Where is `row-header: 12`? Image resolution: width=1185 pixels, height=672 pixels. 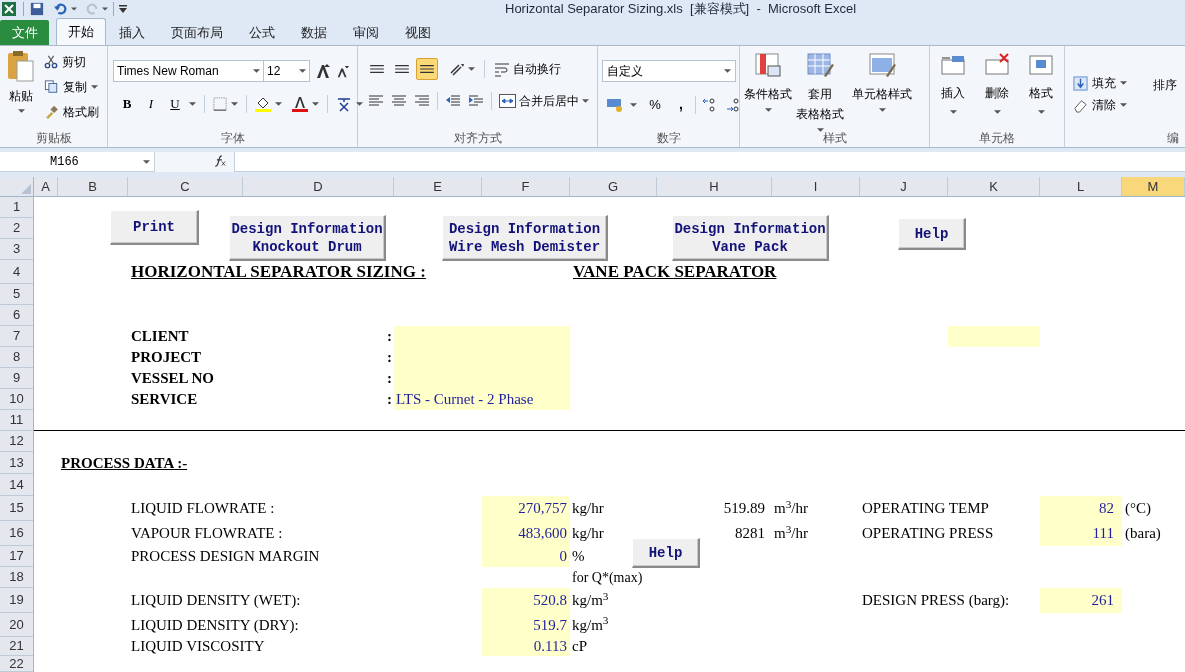 row-header: 12 is located at coordinates (16, 441).